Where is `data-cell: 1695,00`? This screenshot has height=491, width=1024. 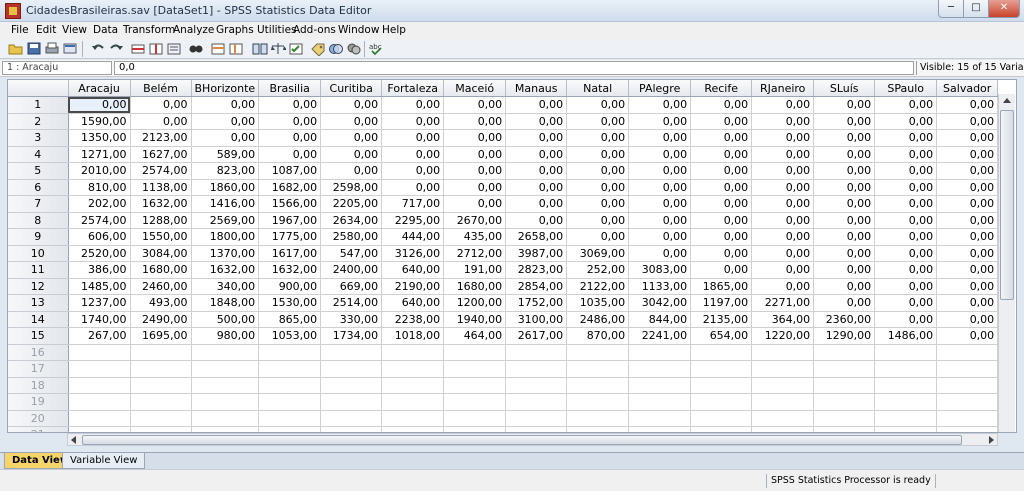 data-cell: 1695,00 is located at coordinates (161, 336).